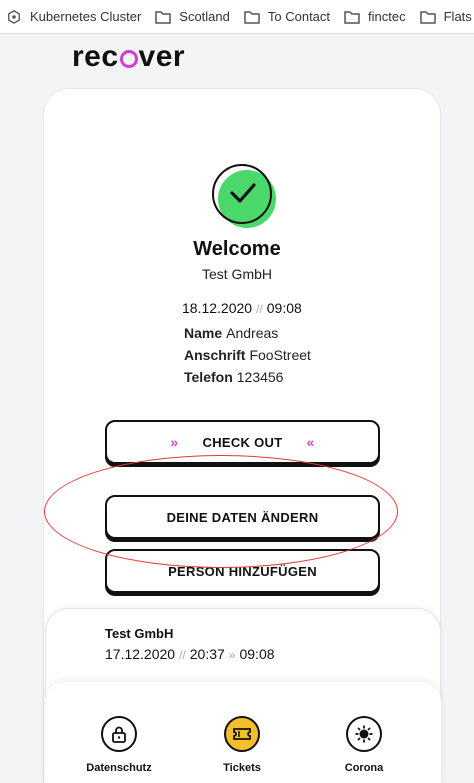  Describe the element at coordinates (234, 377) in the screenshot. I see `info-phone: Telefon 123456` at that location.